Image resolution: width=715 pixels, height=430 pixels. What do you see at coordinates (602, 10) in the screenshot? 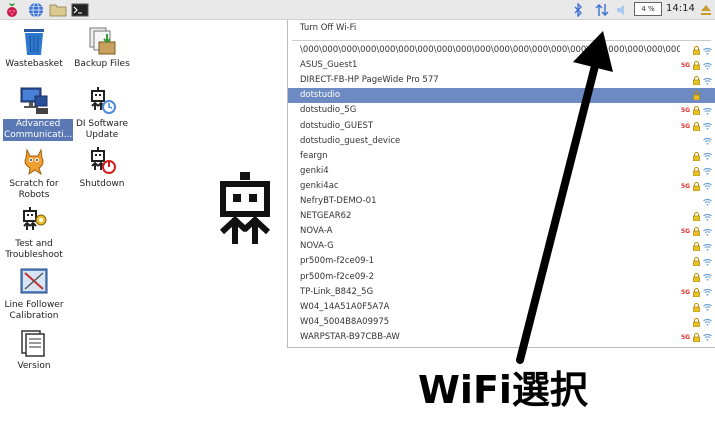
I see `network-arrows-icon` at bounding box center [602, 10].